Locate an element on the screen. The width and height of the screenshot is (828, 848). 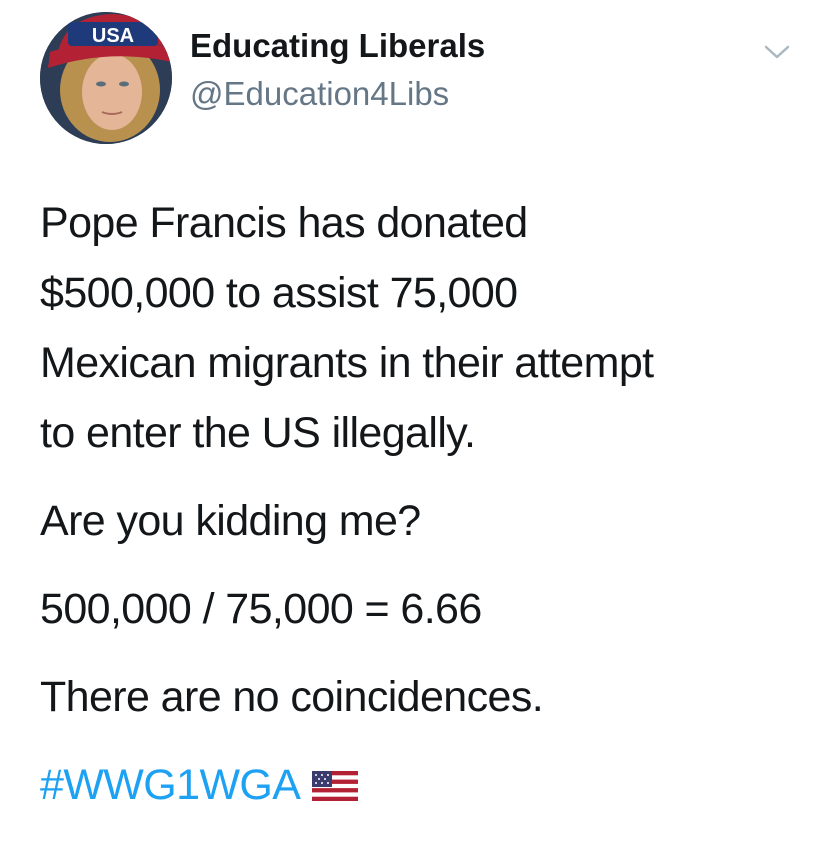
avatar-image: USA is located at coordinates (106, 78).